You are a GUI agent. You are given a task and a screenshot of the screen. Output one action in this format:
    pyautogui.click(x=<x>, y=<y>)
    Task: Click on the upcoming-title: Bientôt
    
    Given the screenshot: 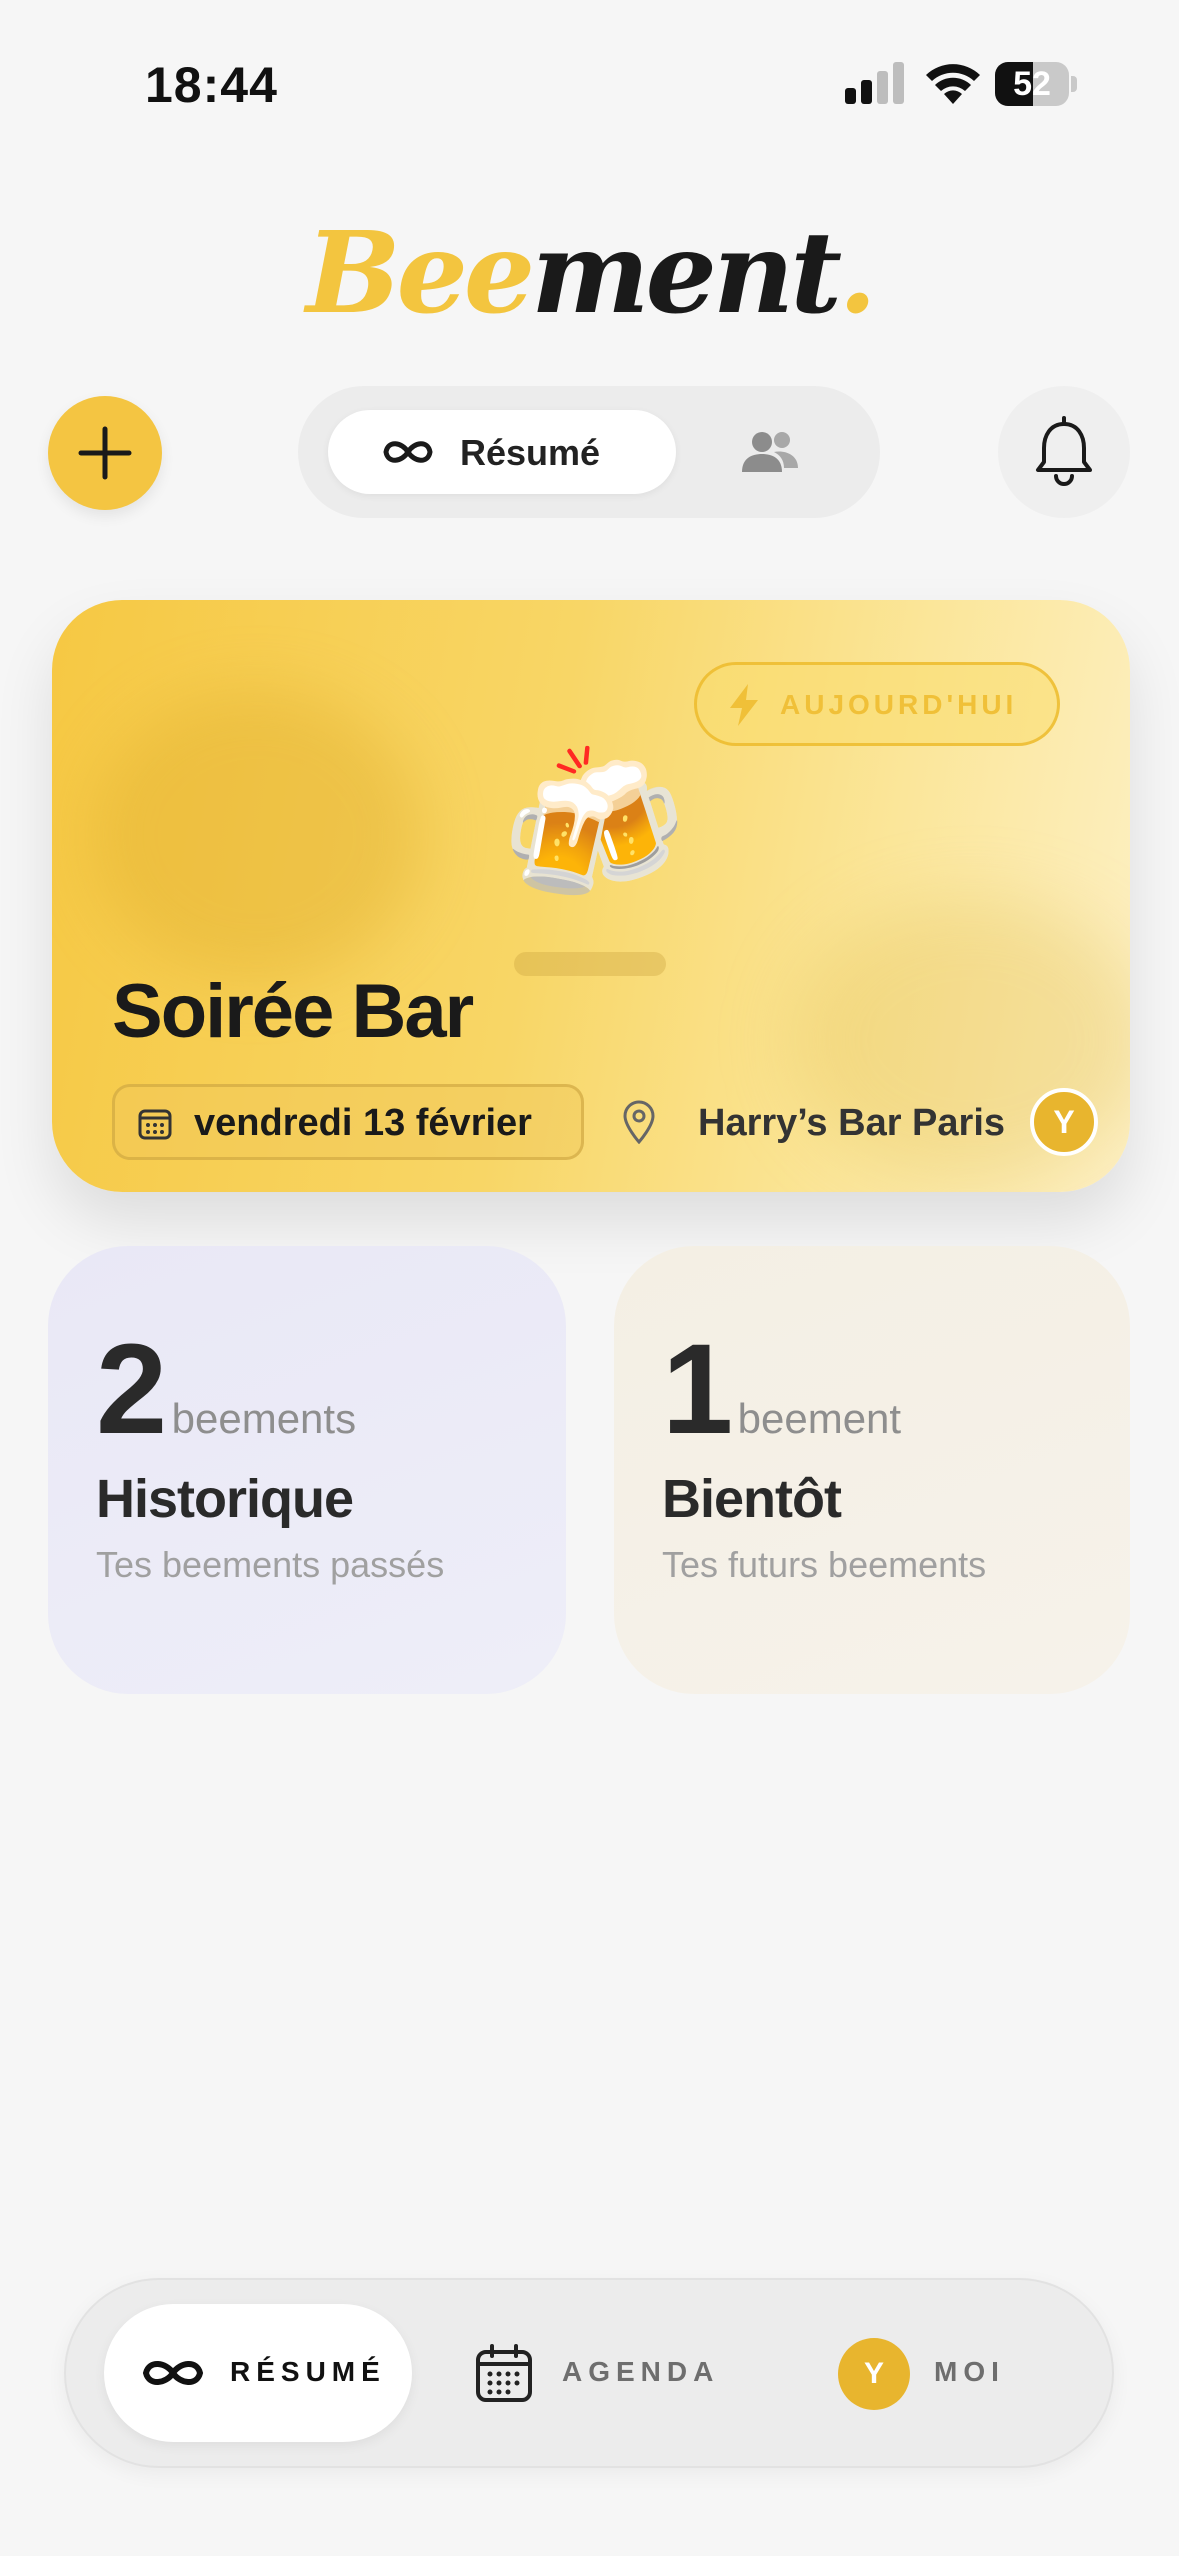 What is the action you would take?
    pyautogui.click(x=752, y=1499)
    